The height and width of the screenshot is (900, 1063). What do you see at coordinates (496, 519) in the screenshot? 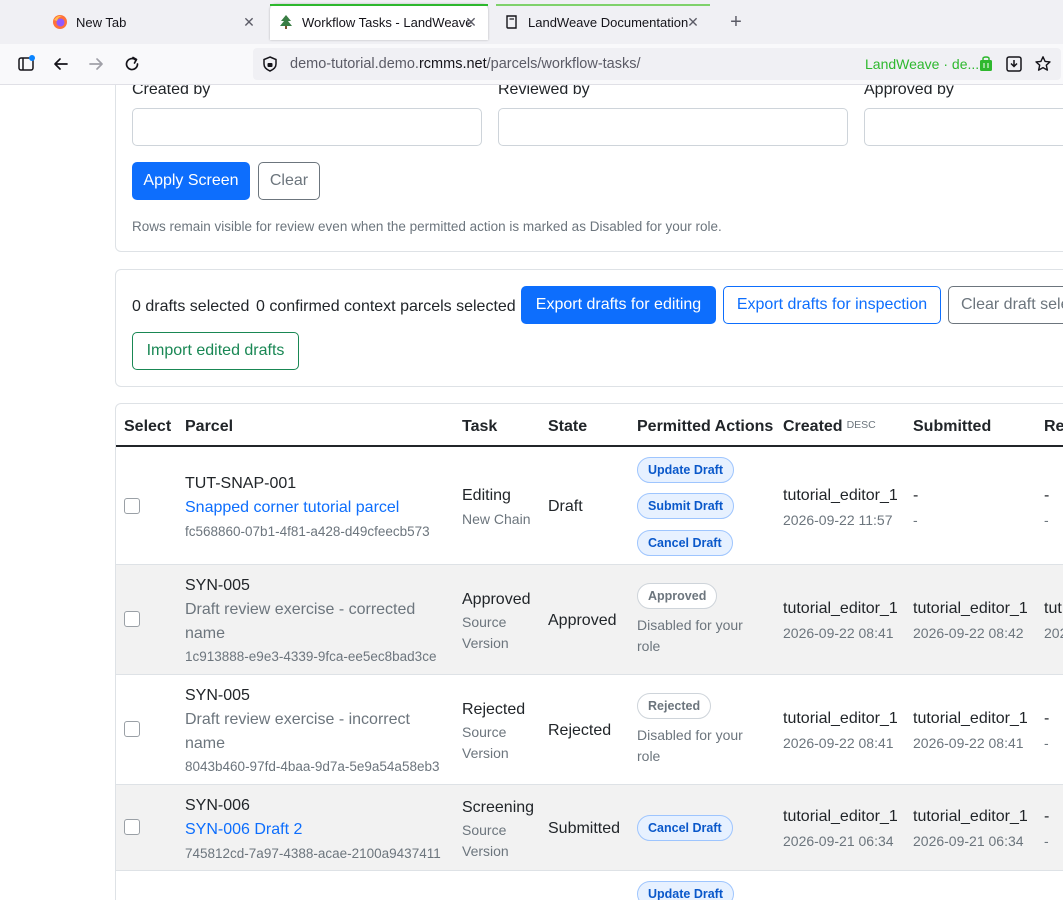
I see `task-subtitle: New Chain` at bounding box center [496, 519].